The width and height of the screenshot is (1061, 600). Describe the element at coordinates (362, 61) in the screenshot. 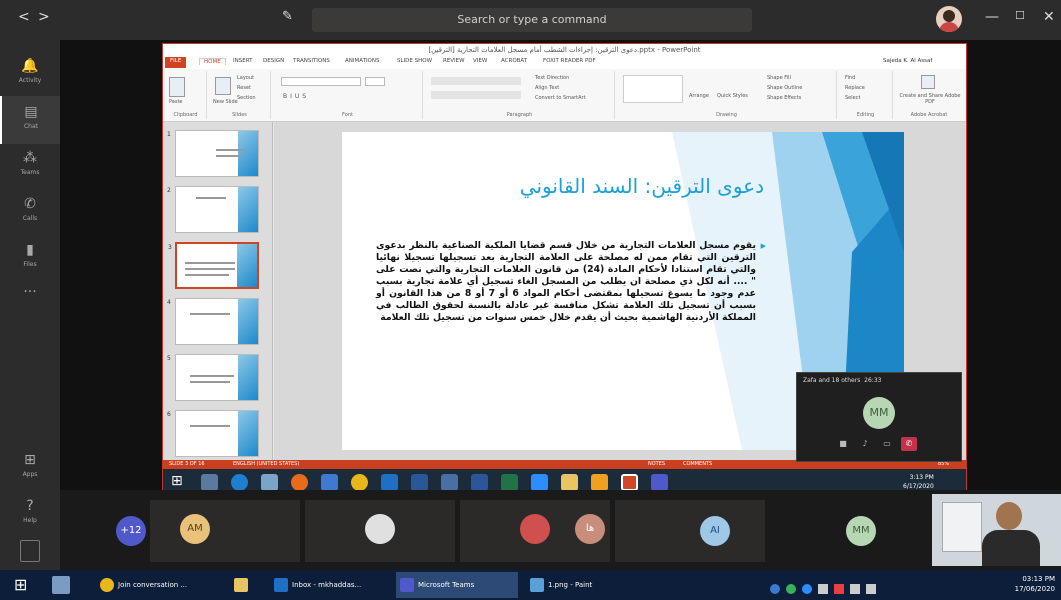

I see `tab-animations: ANIMATIONS` at that location.